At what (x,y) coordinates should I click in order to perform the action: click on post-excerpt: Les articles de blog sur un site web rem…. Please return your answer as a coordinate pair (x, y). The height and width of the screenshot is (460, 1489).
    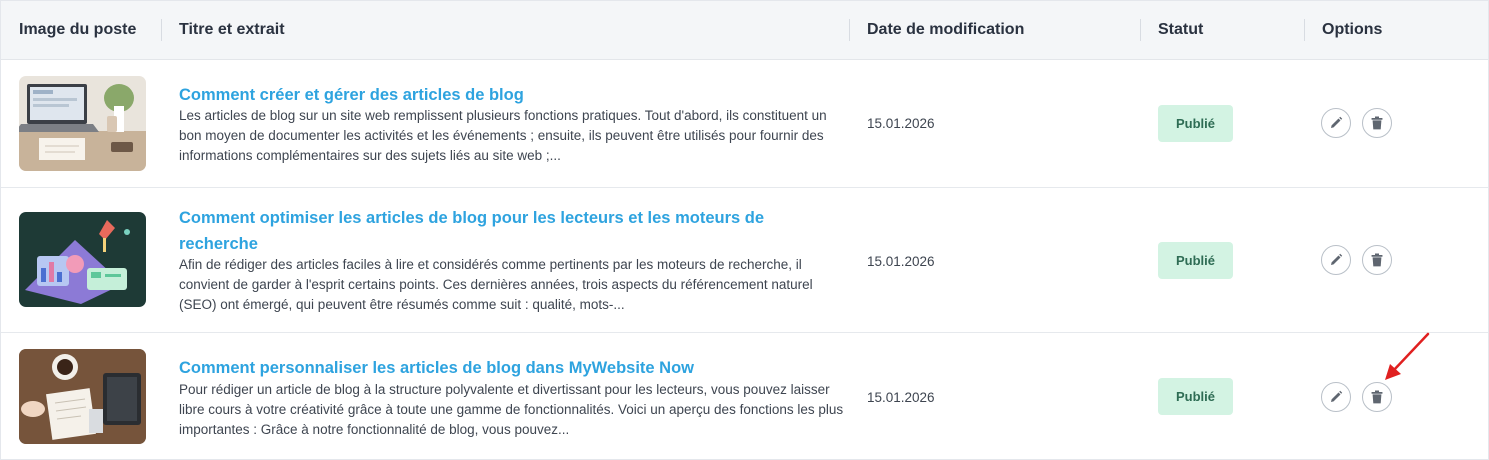
    Looking at the image, I should click on (503, 135).